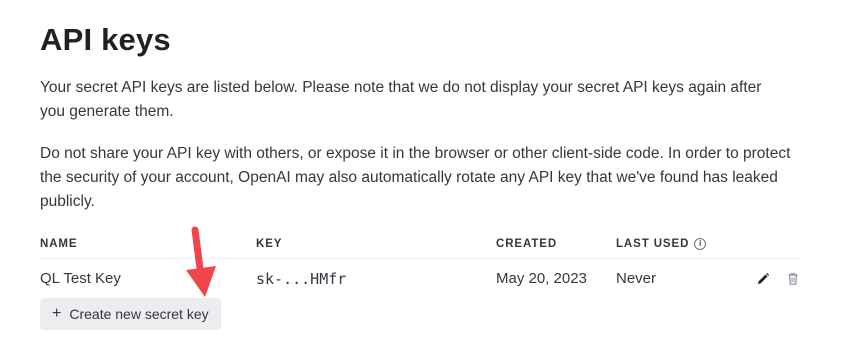 This screenshot has height=353, width=849. What do you see at coordinates (57, 313) in the screenshot?
I see `plus-icon: +` at bounding box center [57, 313].